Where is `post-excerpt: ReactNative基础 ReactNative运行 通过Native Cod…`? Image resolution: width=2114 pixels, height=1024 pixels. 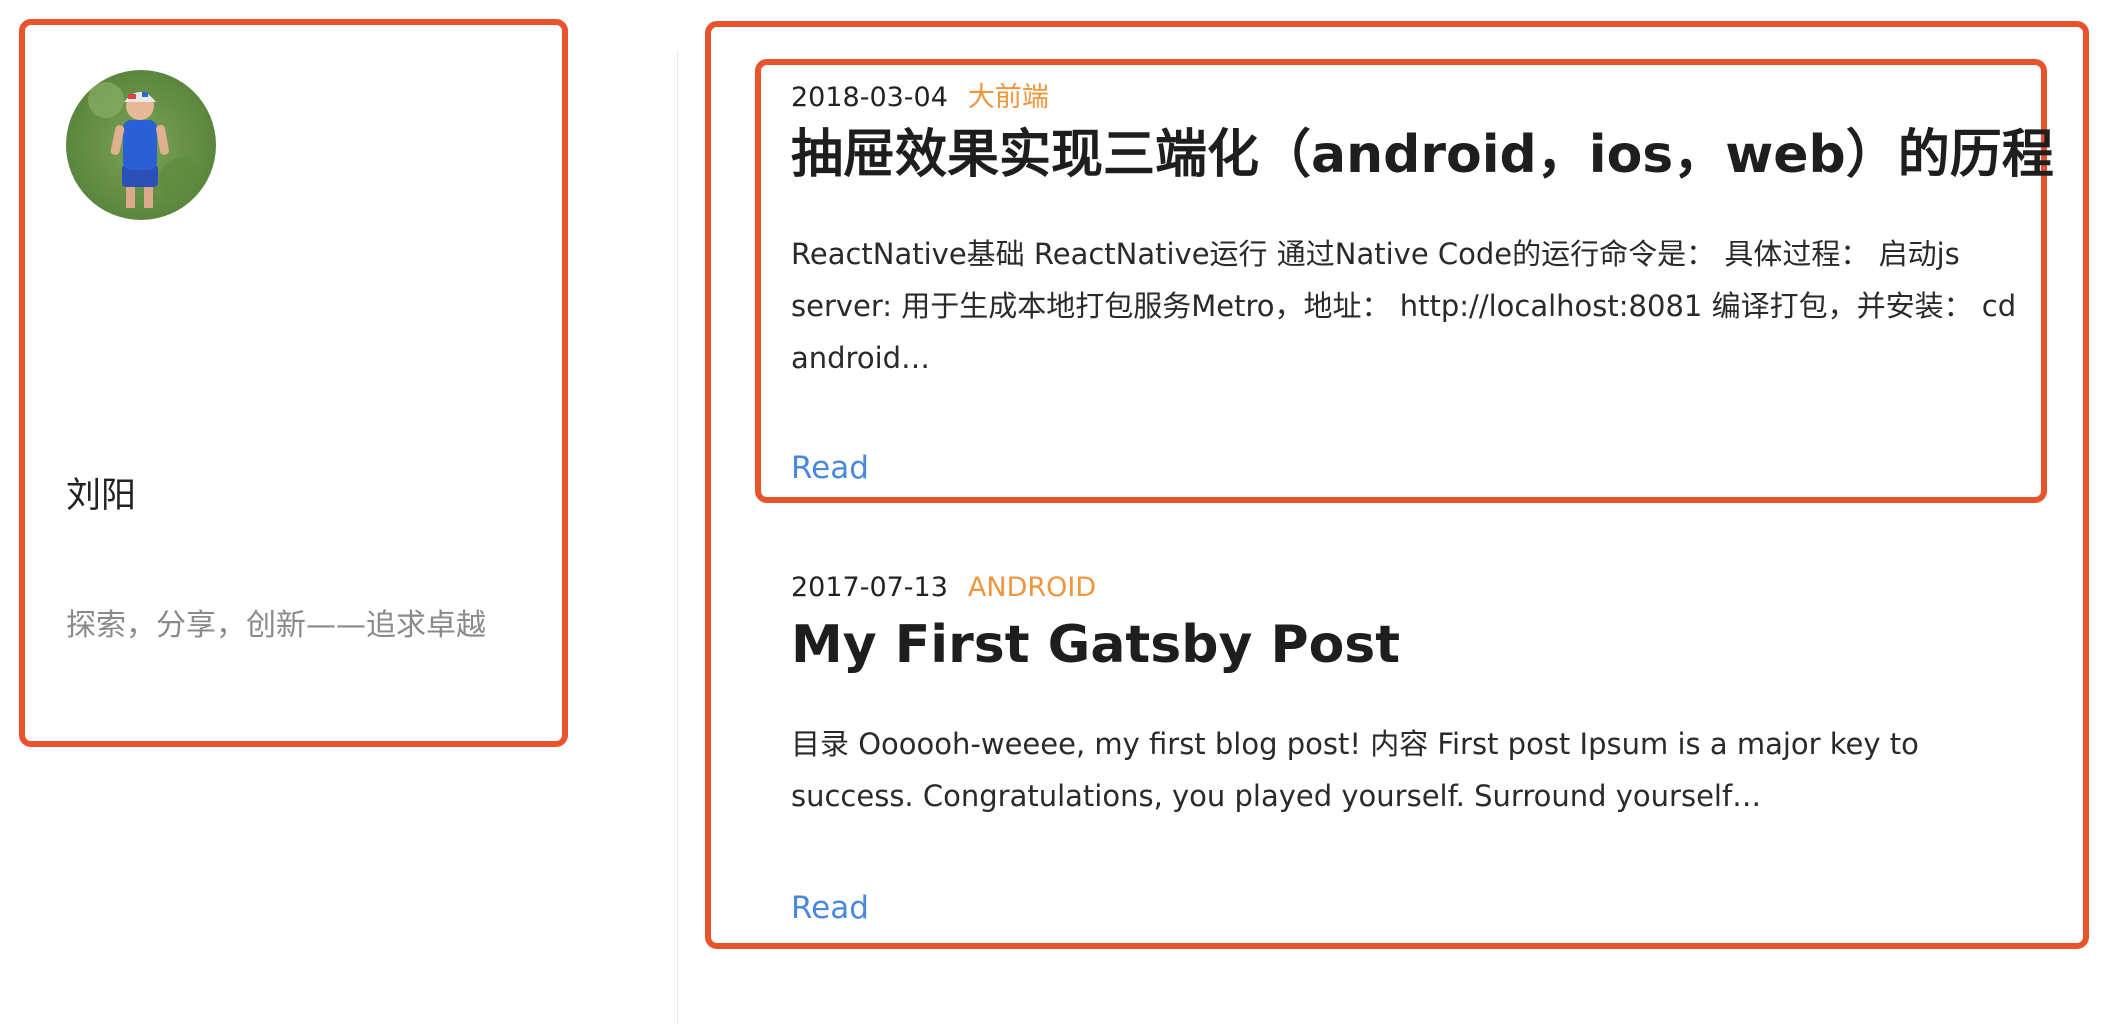 post-excerpt: ReactNative基础 ReactNative运行 通过Native Cod… is located at coordinates (1404, 306).